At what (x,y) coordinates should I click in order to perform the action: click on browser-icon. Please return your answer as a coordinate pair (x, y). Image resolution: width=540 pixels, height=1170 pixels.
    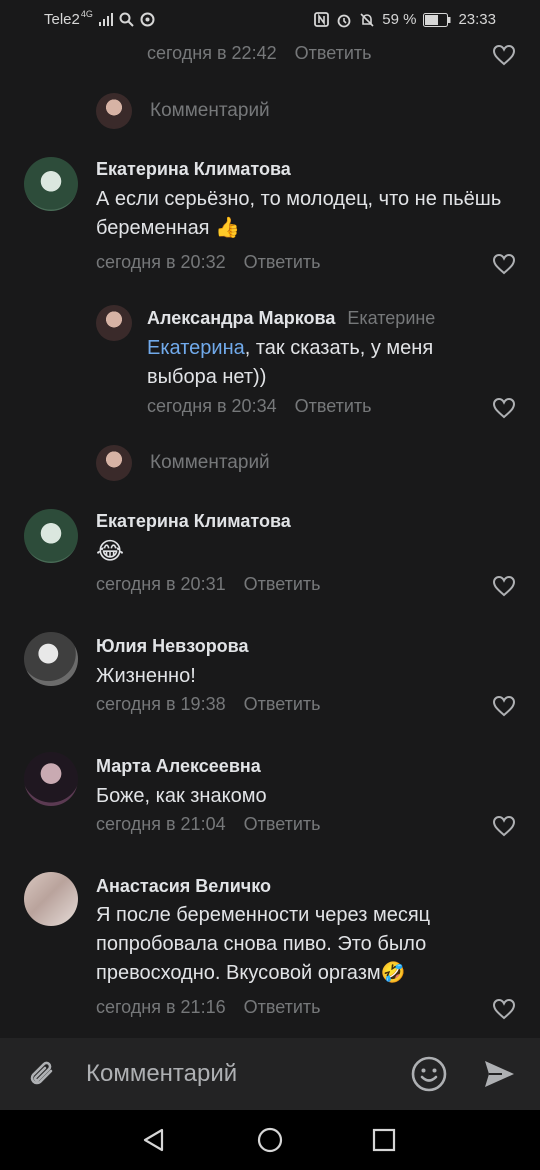
    Looking at the image, I should click on (147, 19).